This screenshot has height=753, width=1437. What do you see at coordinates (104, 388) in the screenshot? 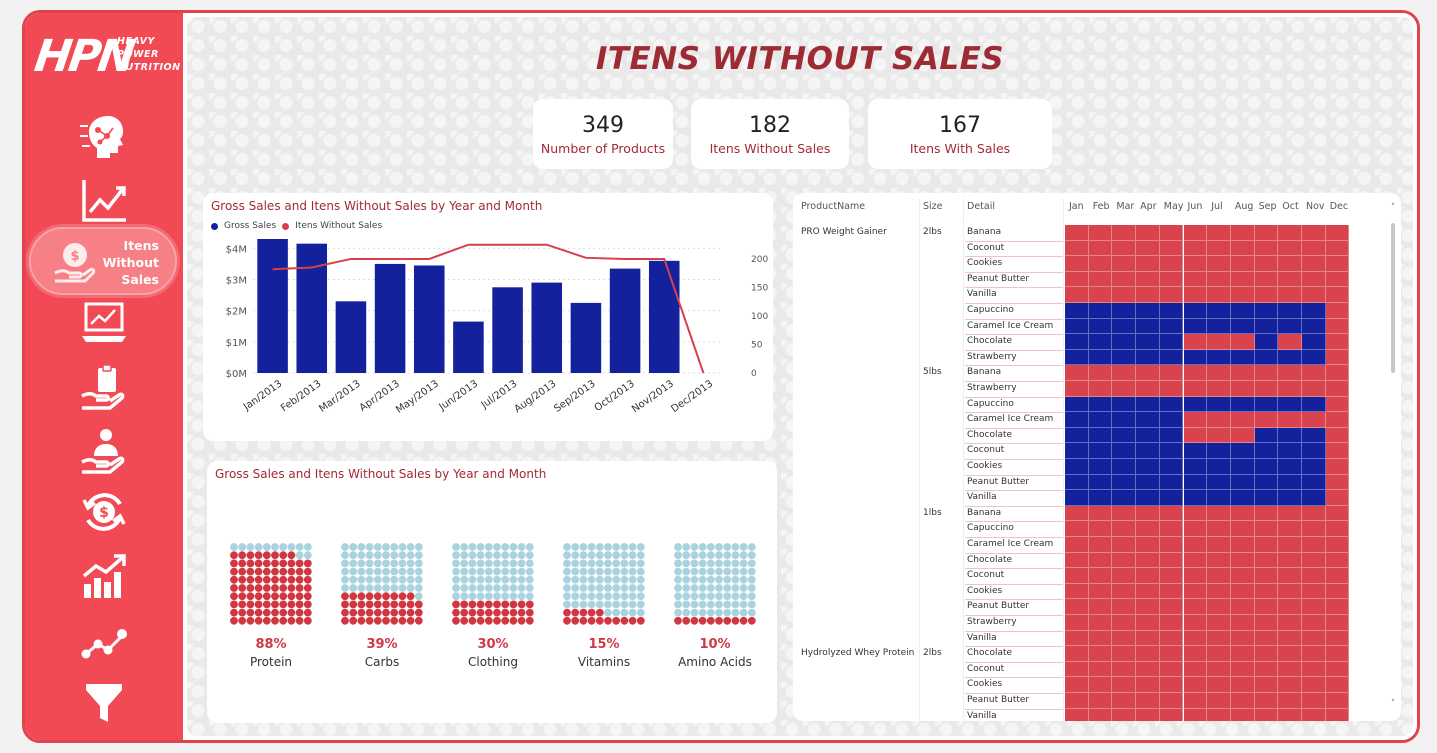
I see `nav-hand-clipboard` at bounding box center [104, 388].